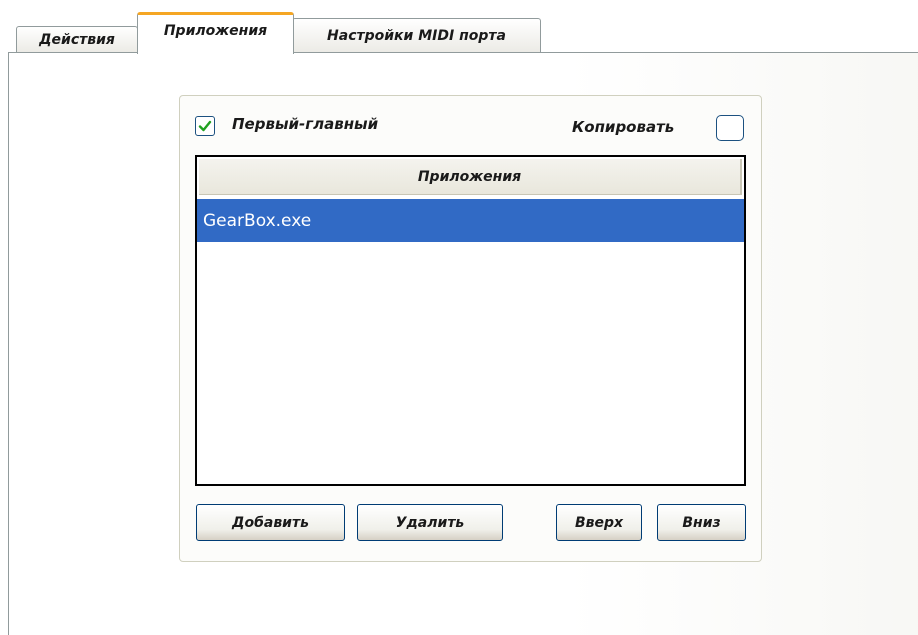 The image size is (918, 635). I want to click on list-item-label: GearBox.exe, so click(257, 220).